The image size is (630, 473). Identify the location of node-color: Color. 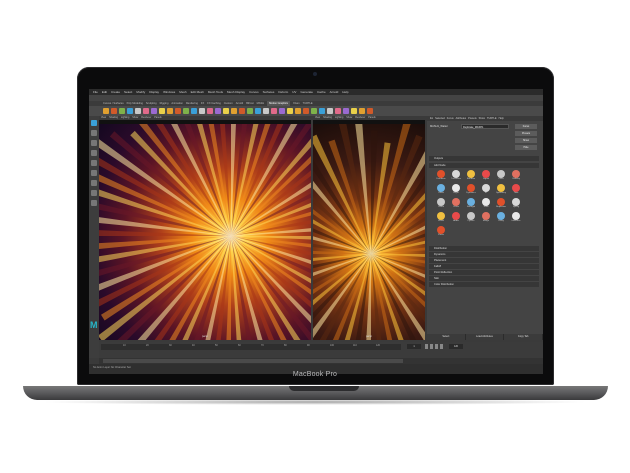
(501, 175).